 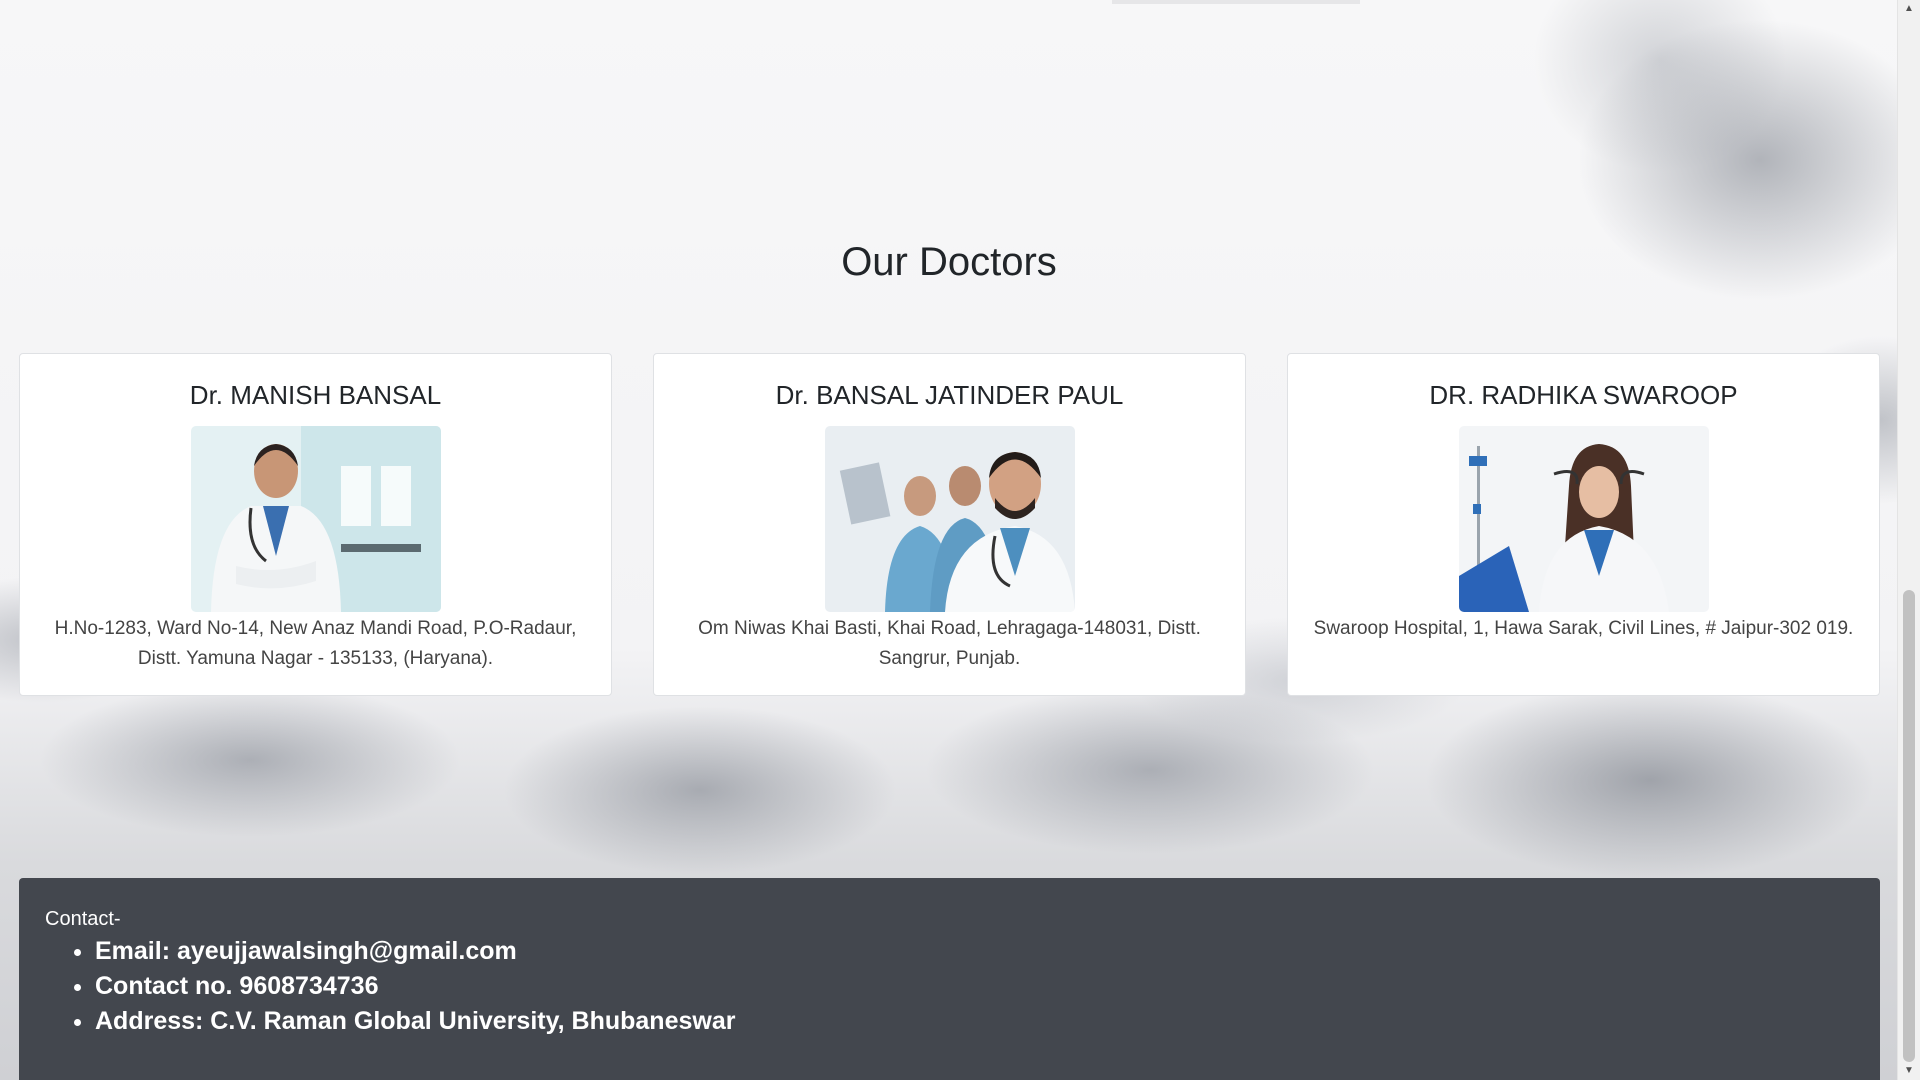 What do you see at coordinates (315, 395) in the screenshot?
I see `doctor-name: Dr. MANISH BANSAL` at bounding box center [315, 395].